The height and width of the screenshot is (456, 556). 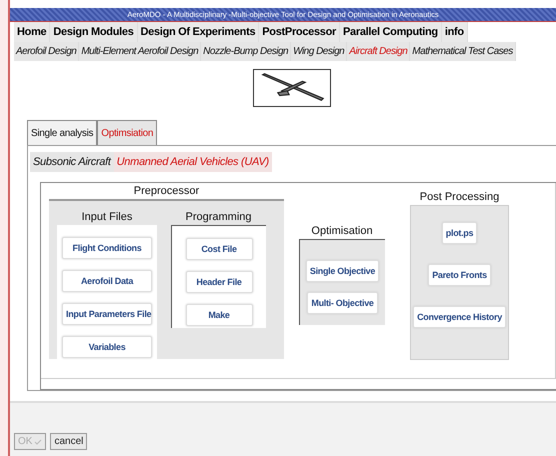 What do you see at coordinates (459, 317) in the screenshot?
I see `post-button: Convergence History` at bounding box center [459, 317].